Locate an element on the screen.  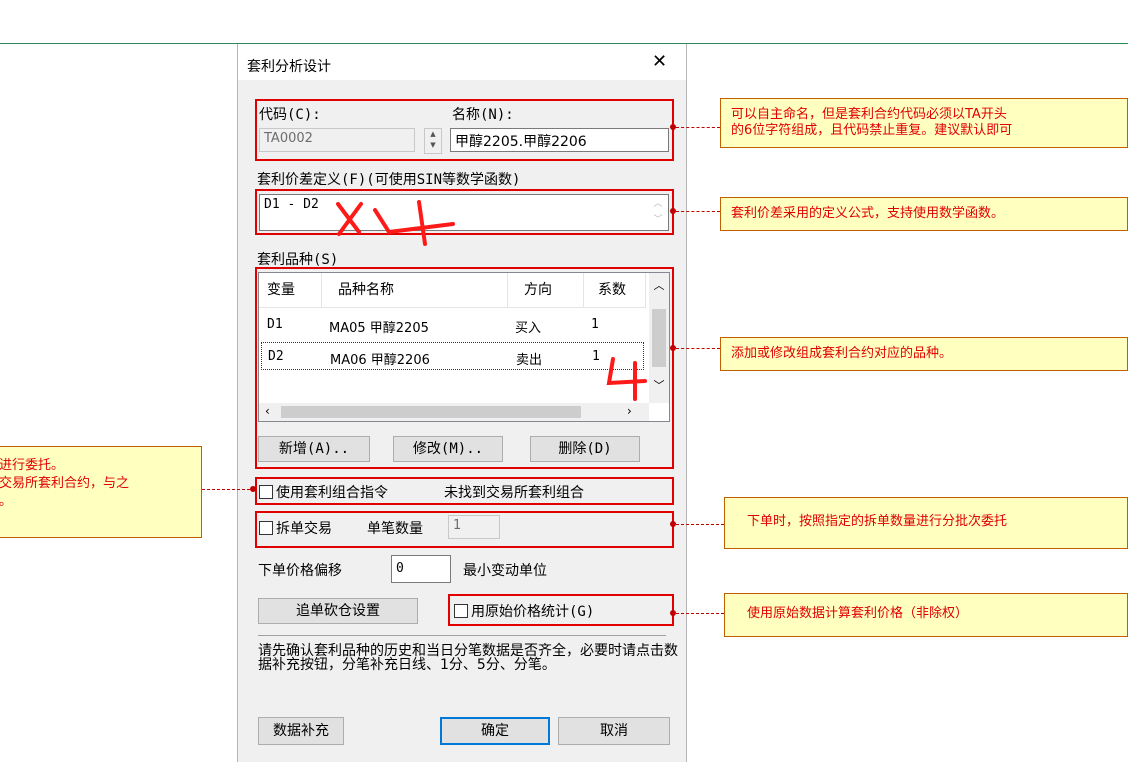
name-field: 甲醇2205.甲醇2206 is located at coordinates (559, 140).